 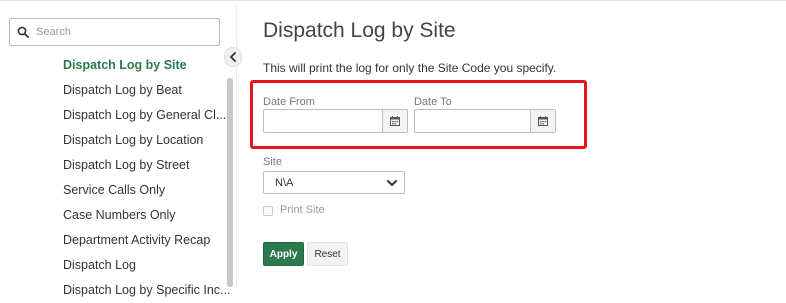 I want to click on date-from-field, so click(x=335, y=121).